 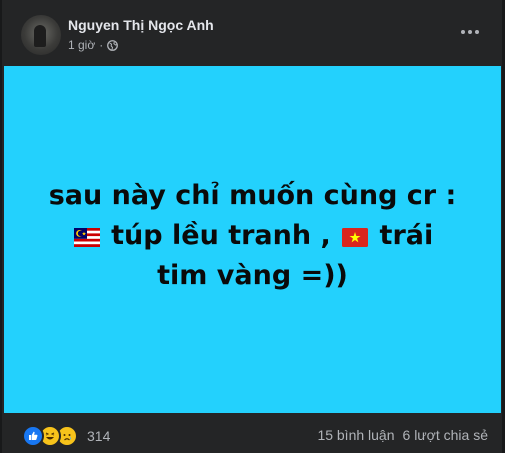 What do you see at coordinates (252, 195) in the screenshot?
I see `post-text-line1: sau này chỉ muốn cùng cr :` at bounding box center [252, 195].